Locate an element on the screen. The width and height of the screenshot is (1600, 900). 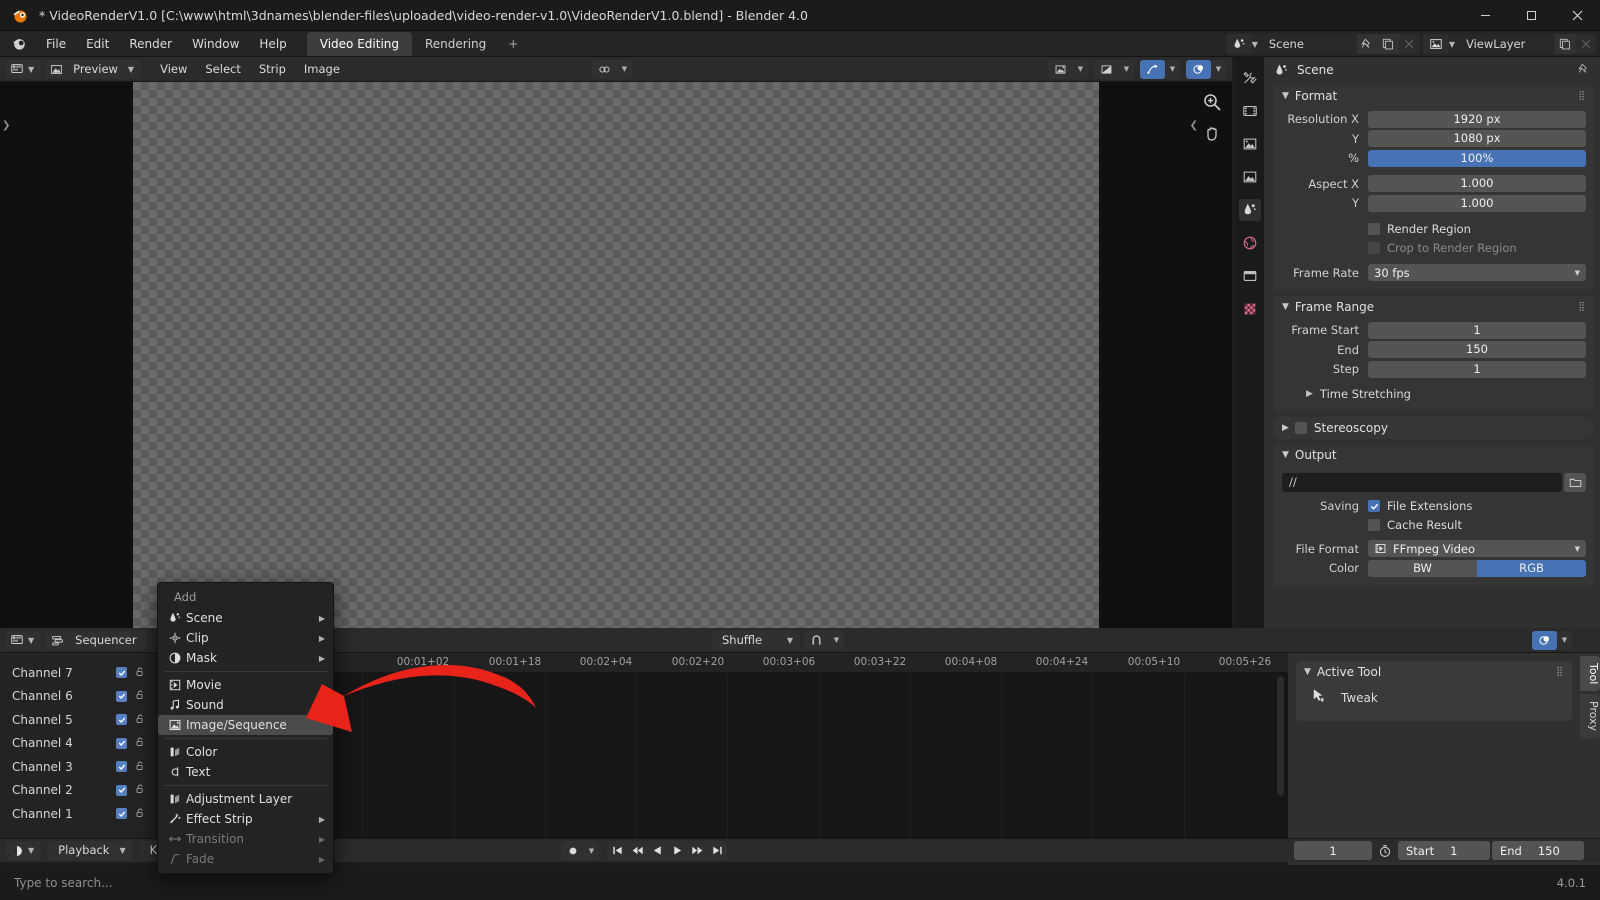
maximize-button is located at coordinates (1531, 15).